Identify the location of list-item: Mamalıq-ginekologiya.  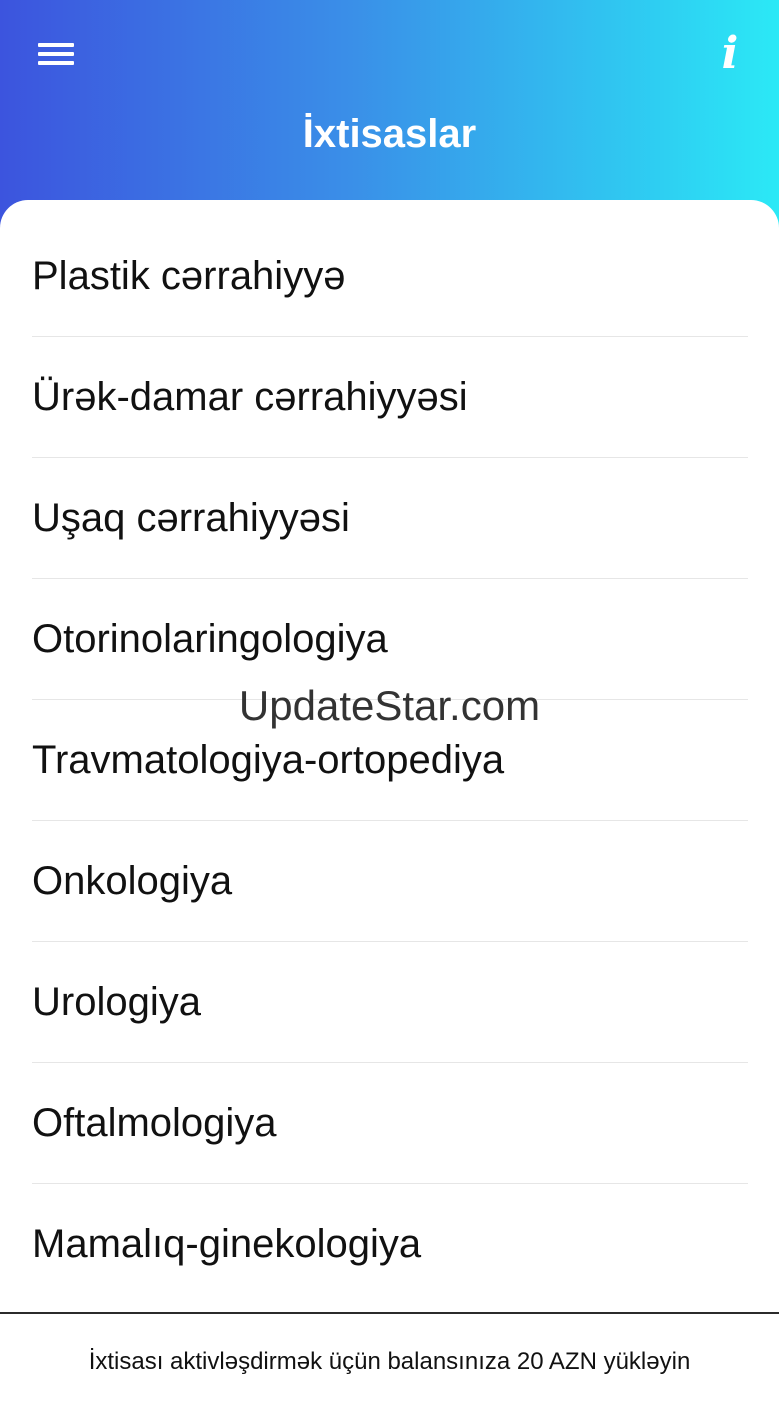
(390, 1244).